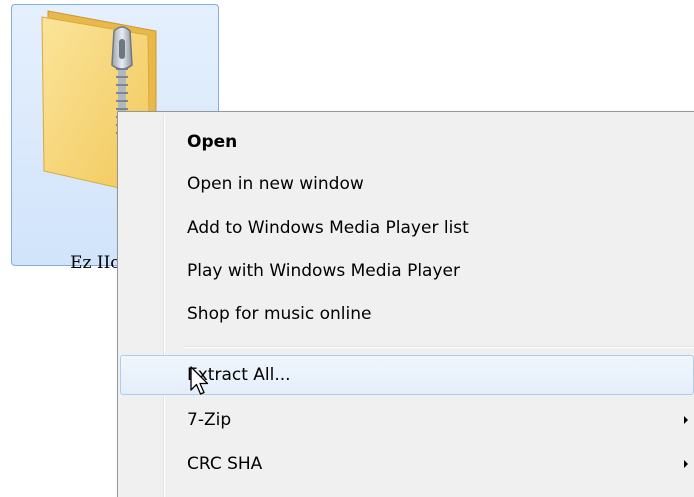 The width and height of the screenshot is (694, 497). Describe the element at coordinates (407, 142) in the screenshot. I see `menu-item-open: Open` at that location.